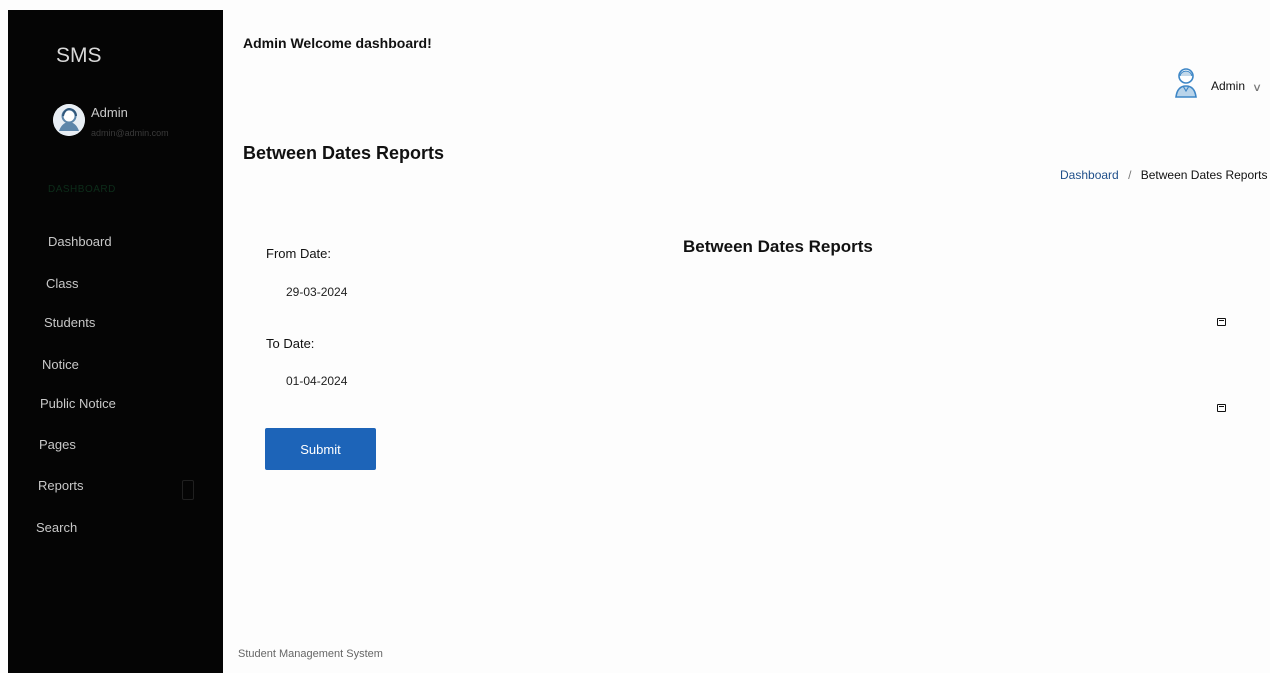 This screenshot has width=1270, height=673. Describe the element at coordinates (69, 120) in the screenshot. I see `user-avatar-icon` at that location.